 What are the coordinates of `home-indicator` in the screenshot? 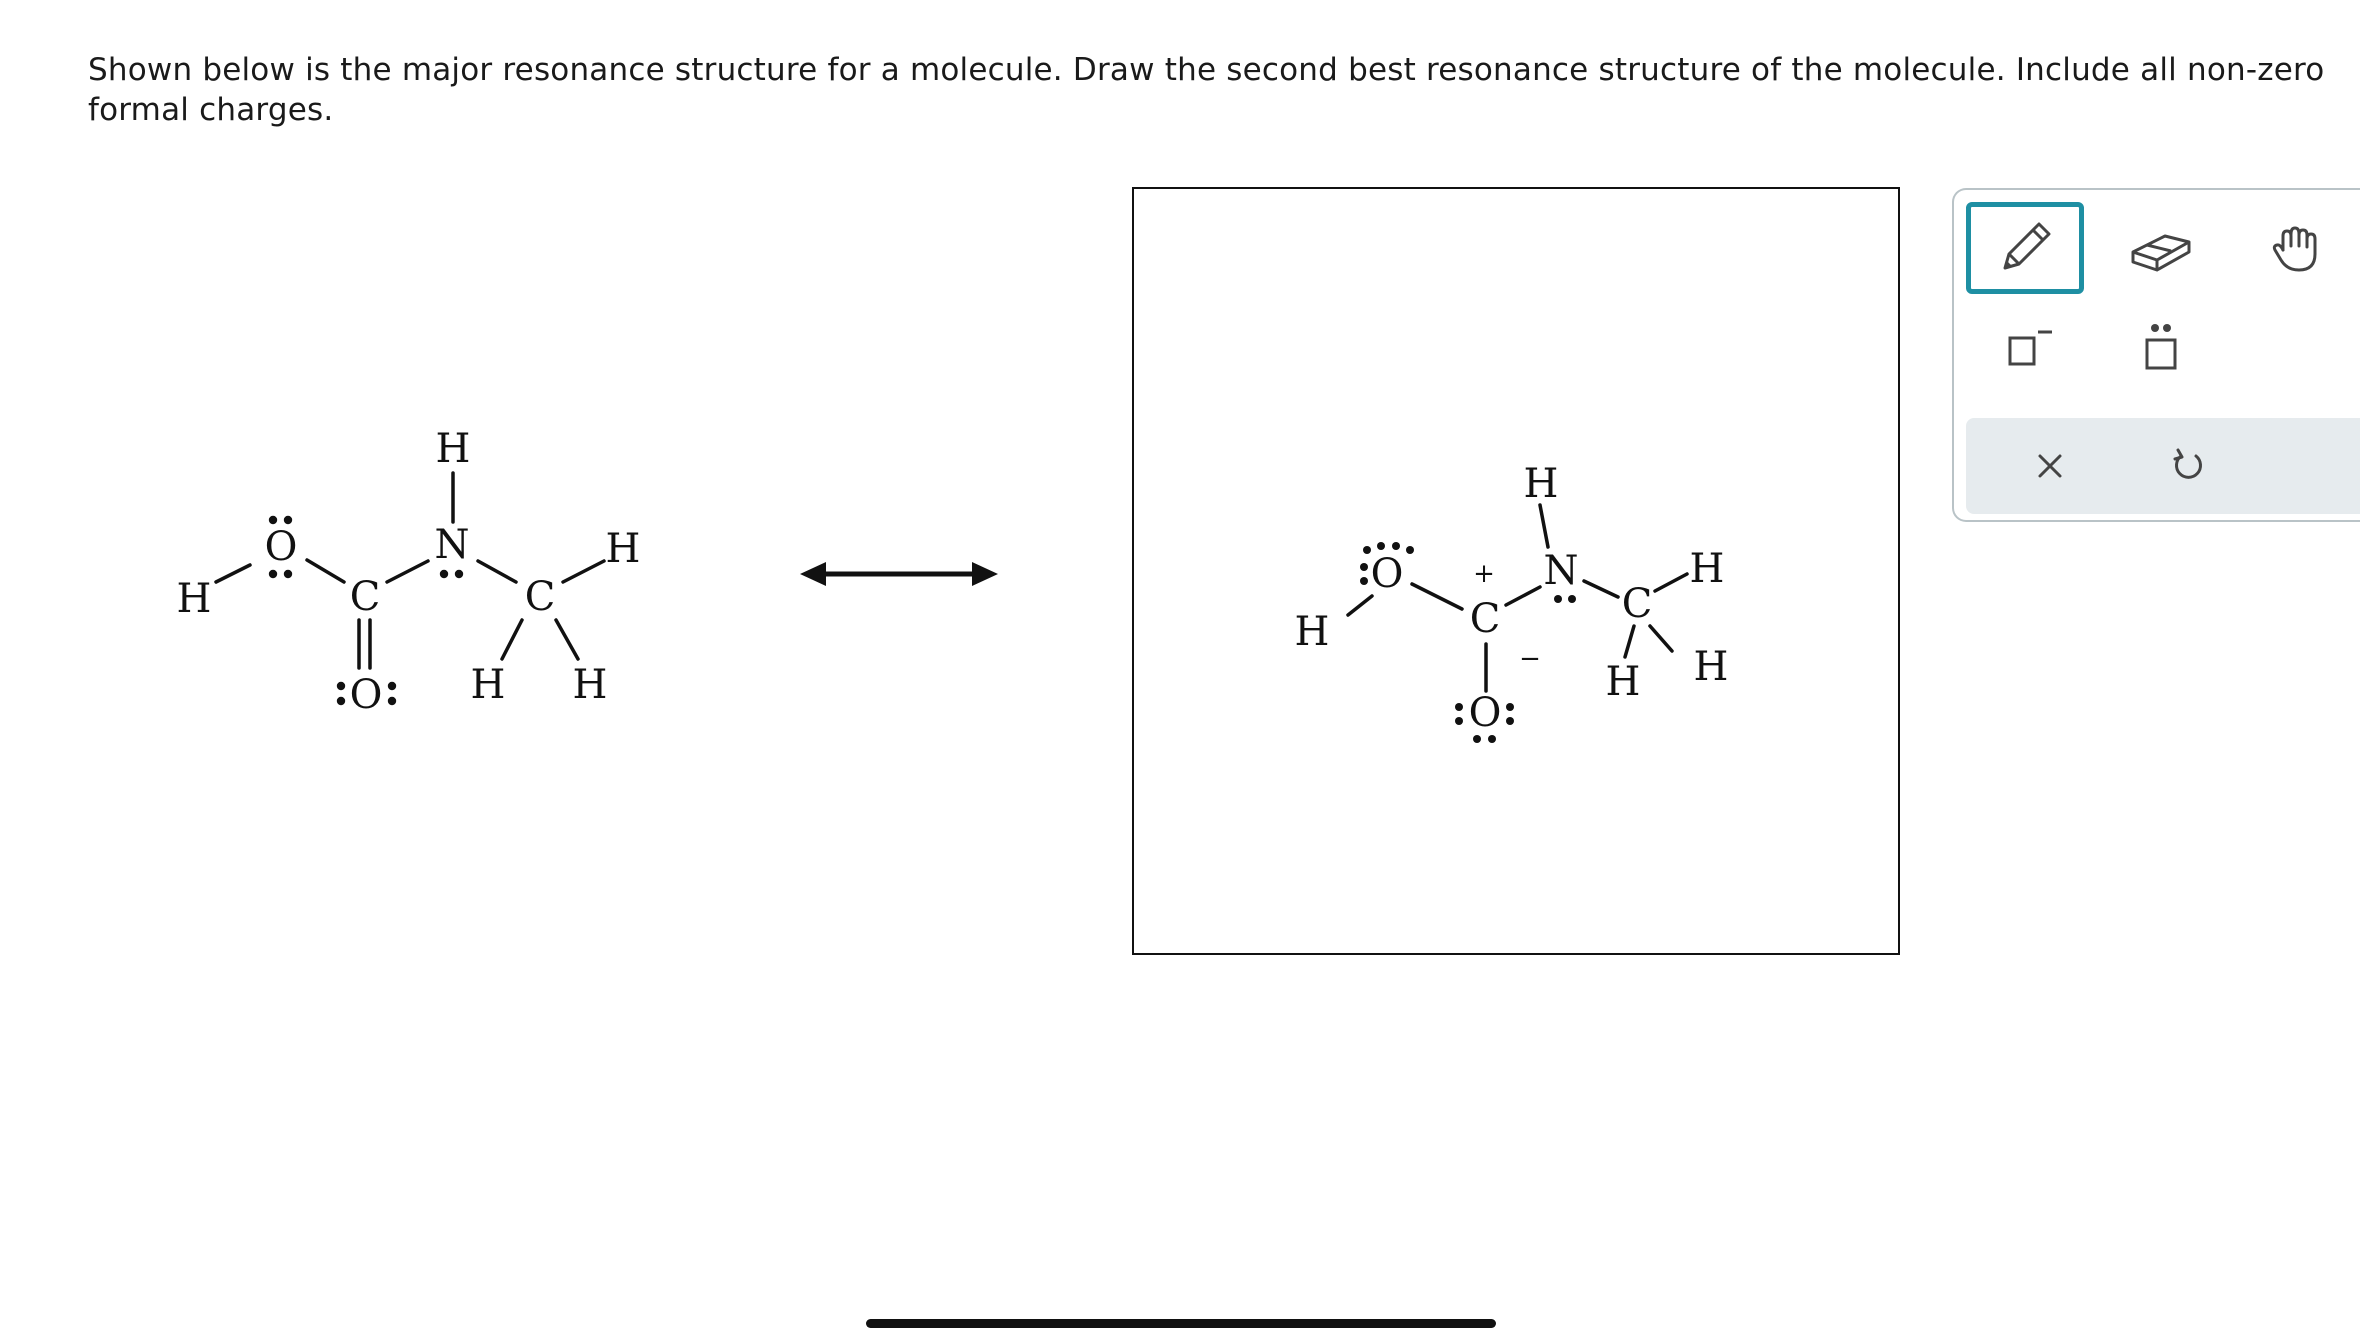 It's located at (1181, 1323).